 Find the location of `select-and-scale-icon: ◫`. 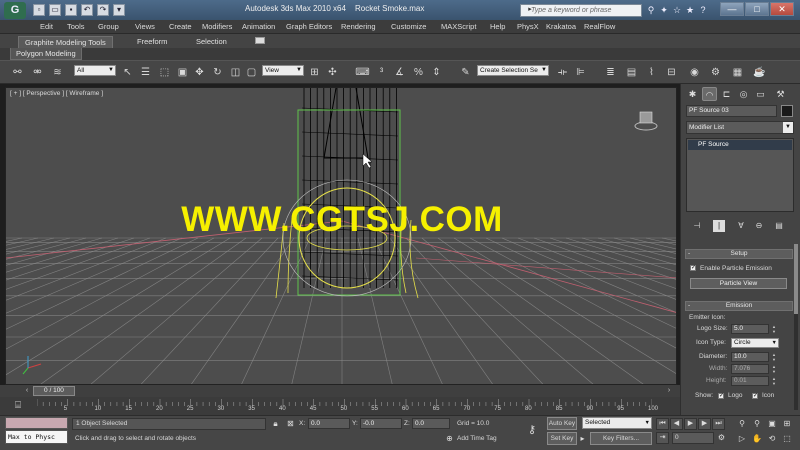

select-and-scale-icon: ◫ is located at coordinates (235, 72).